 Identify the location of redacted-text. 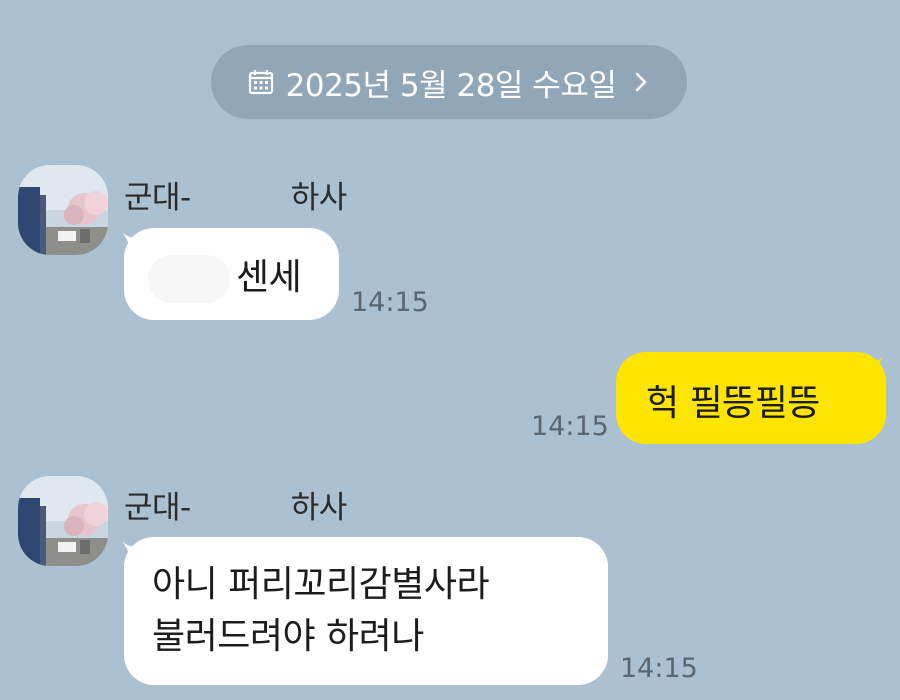
(189, 279).